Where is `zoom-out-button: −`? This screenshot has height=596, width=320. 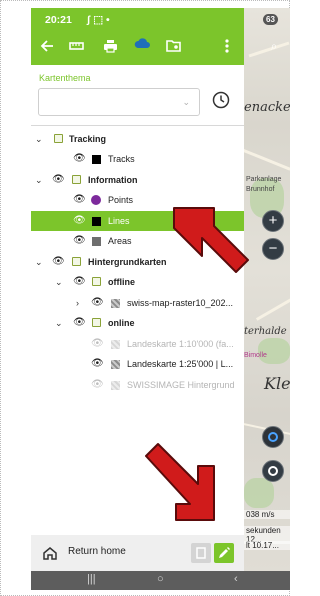 zoom-out-button: − is located at coordinates (273, 249).